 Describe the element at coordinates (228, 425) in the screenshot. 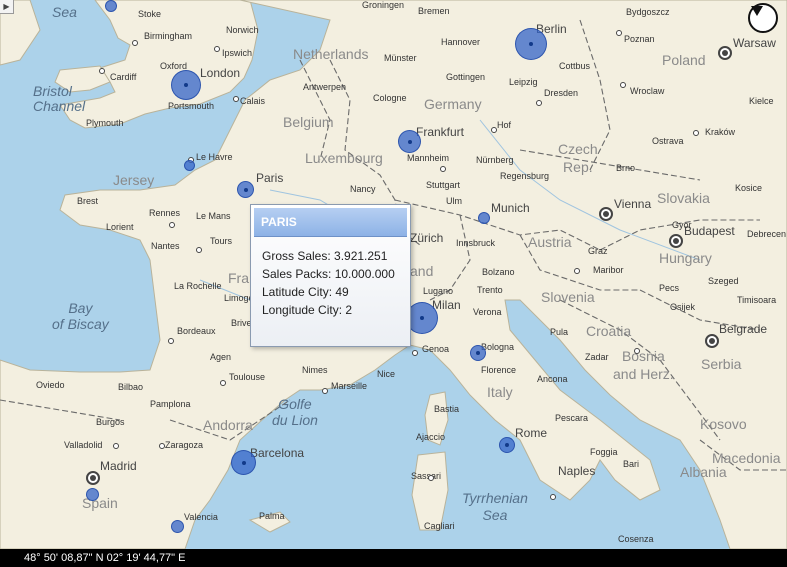

I see `label-andorra: Andorra` at that location.